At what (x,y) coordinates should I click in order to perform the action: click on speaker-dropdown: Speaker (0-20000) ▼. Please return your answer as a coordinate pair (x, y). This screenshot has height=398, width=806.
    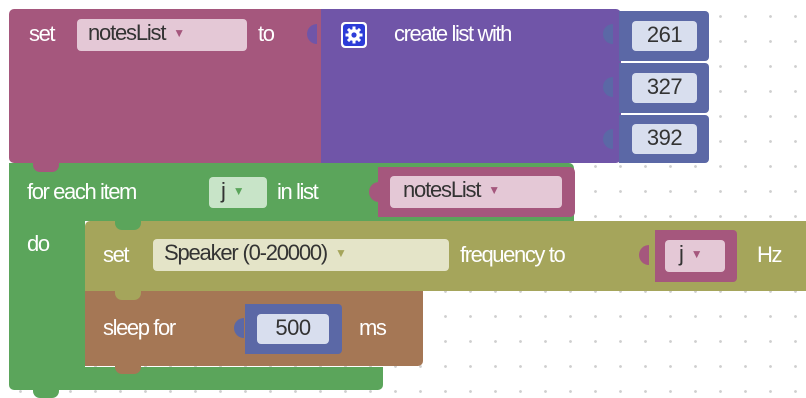
    Looking at the image, I should click on (301, 255).